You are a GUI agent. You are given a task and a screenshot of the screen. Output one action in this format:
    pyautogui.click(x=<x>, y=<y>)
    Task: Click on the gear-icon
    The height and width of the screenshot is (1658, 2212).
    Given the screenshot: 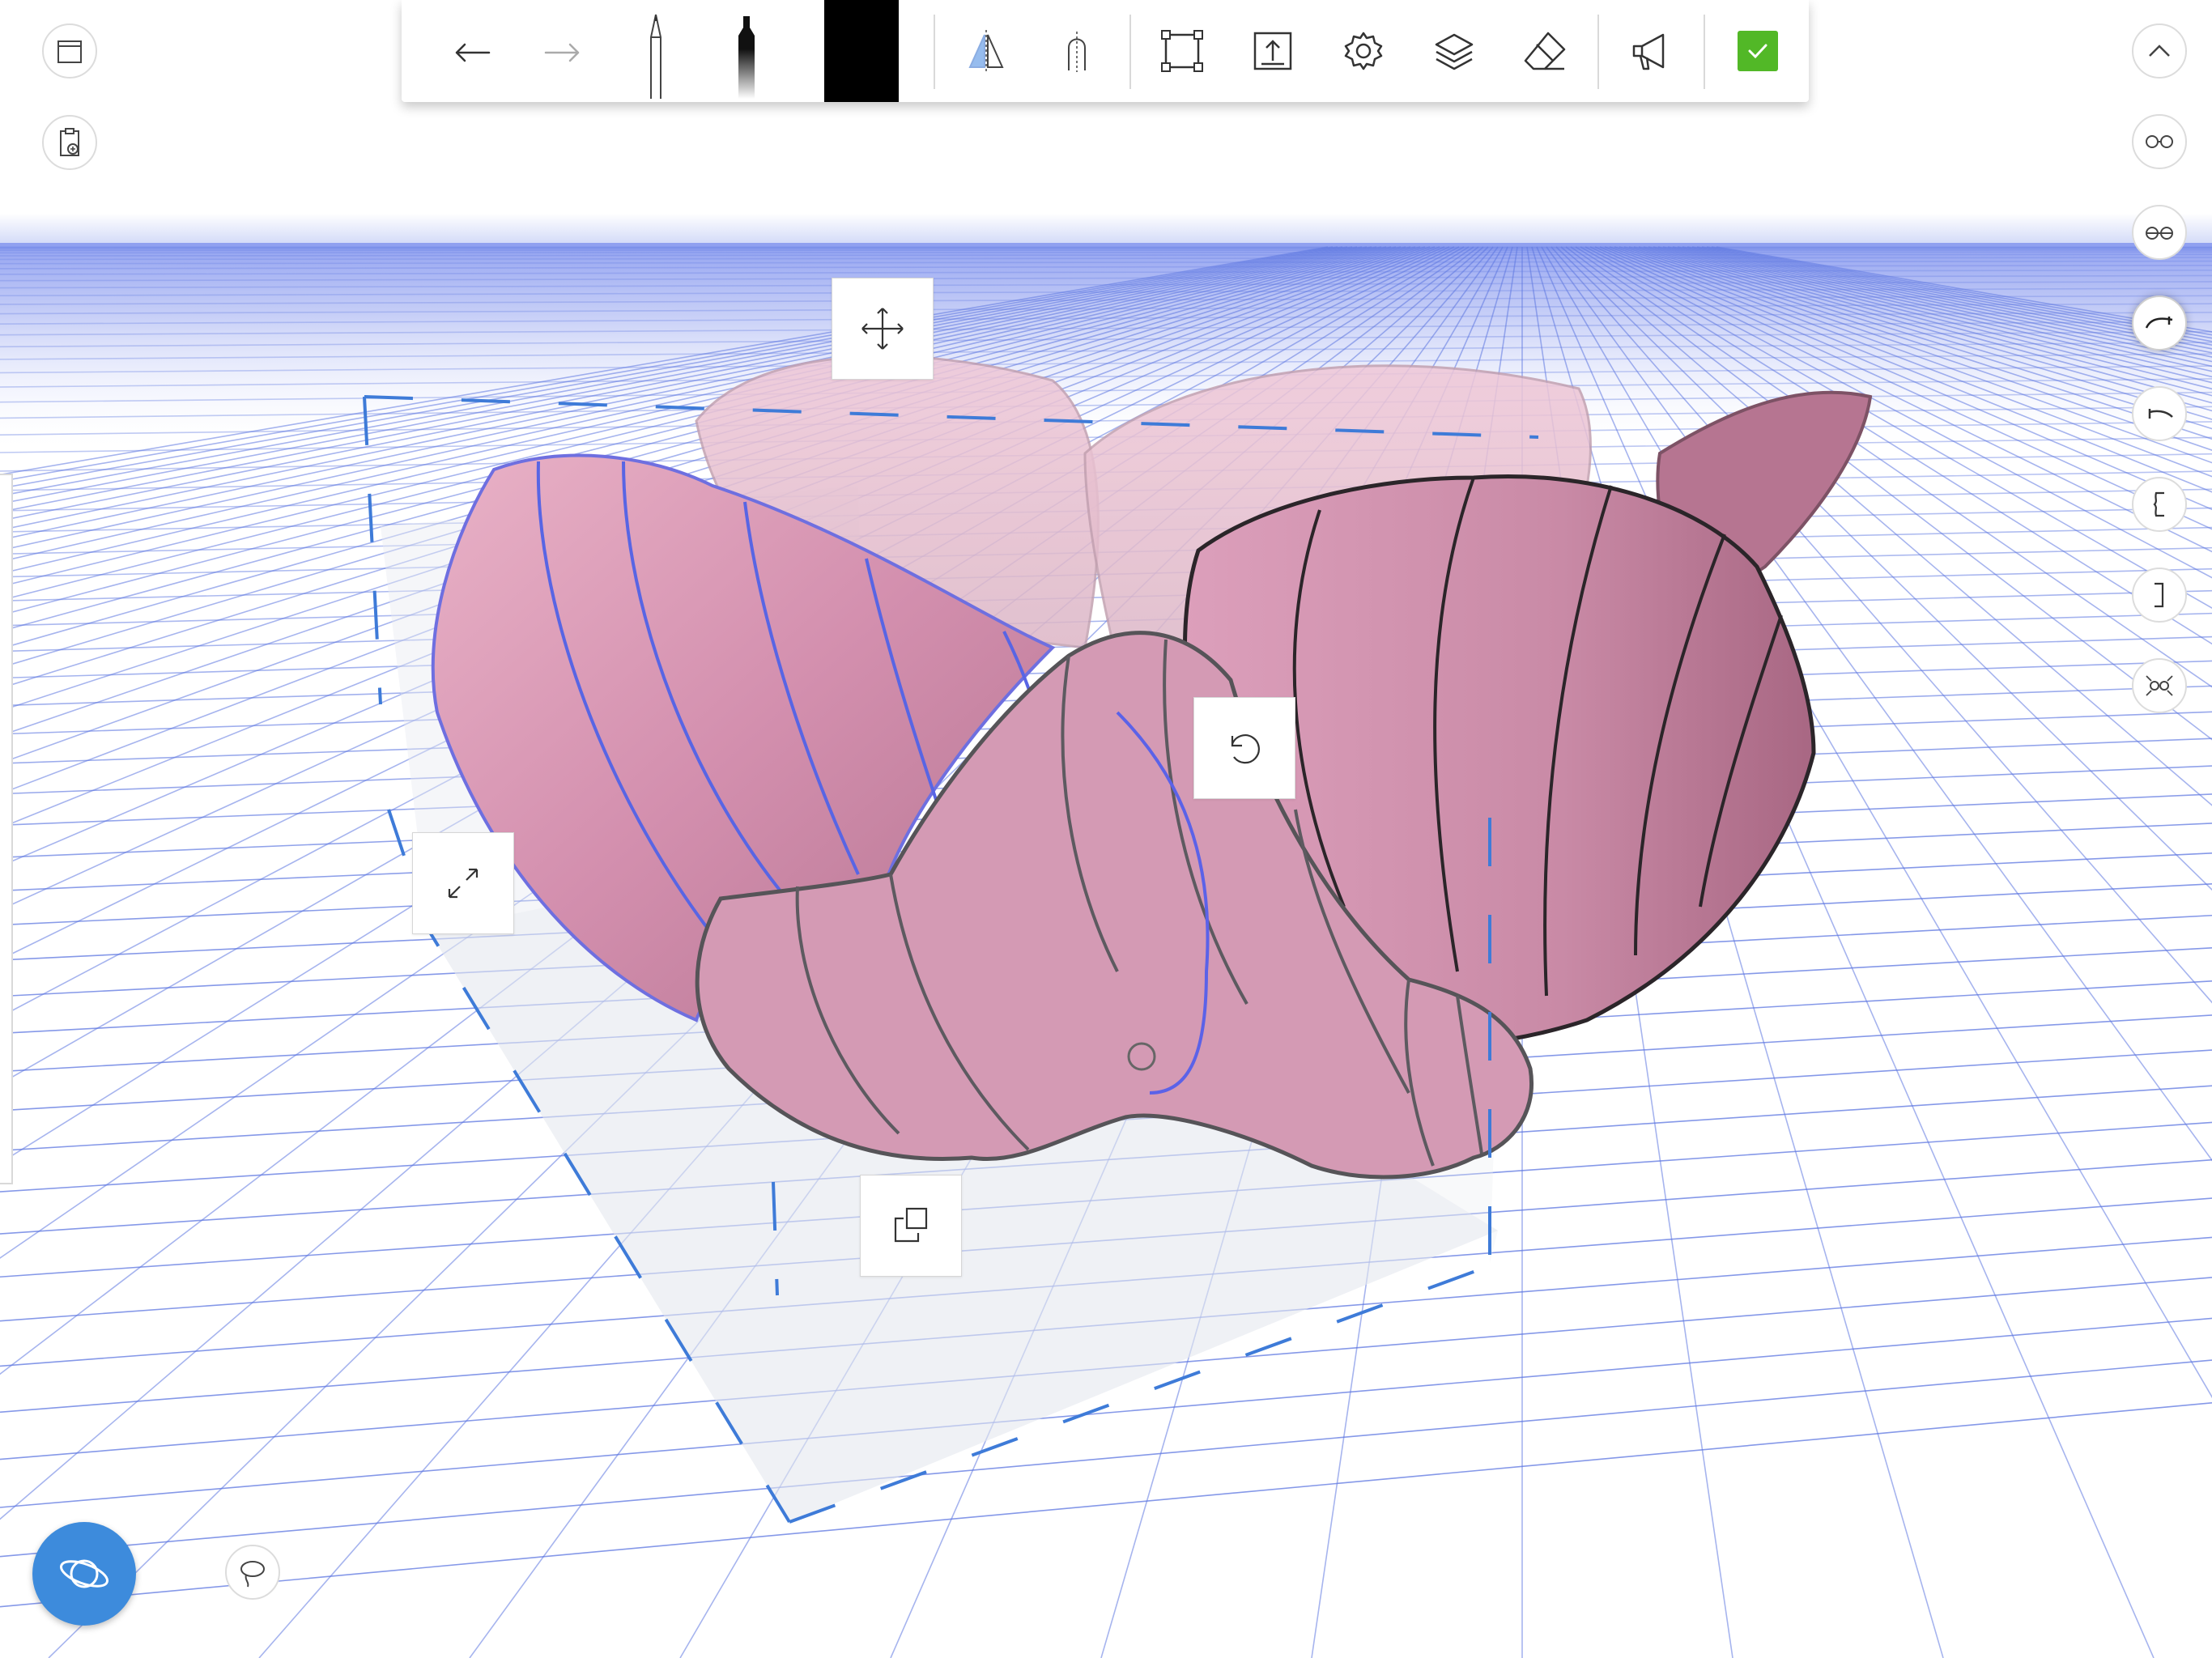 What is the action you would take?
    pyautogui.click(x=1364, y=51)
    